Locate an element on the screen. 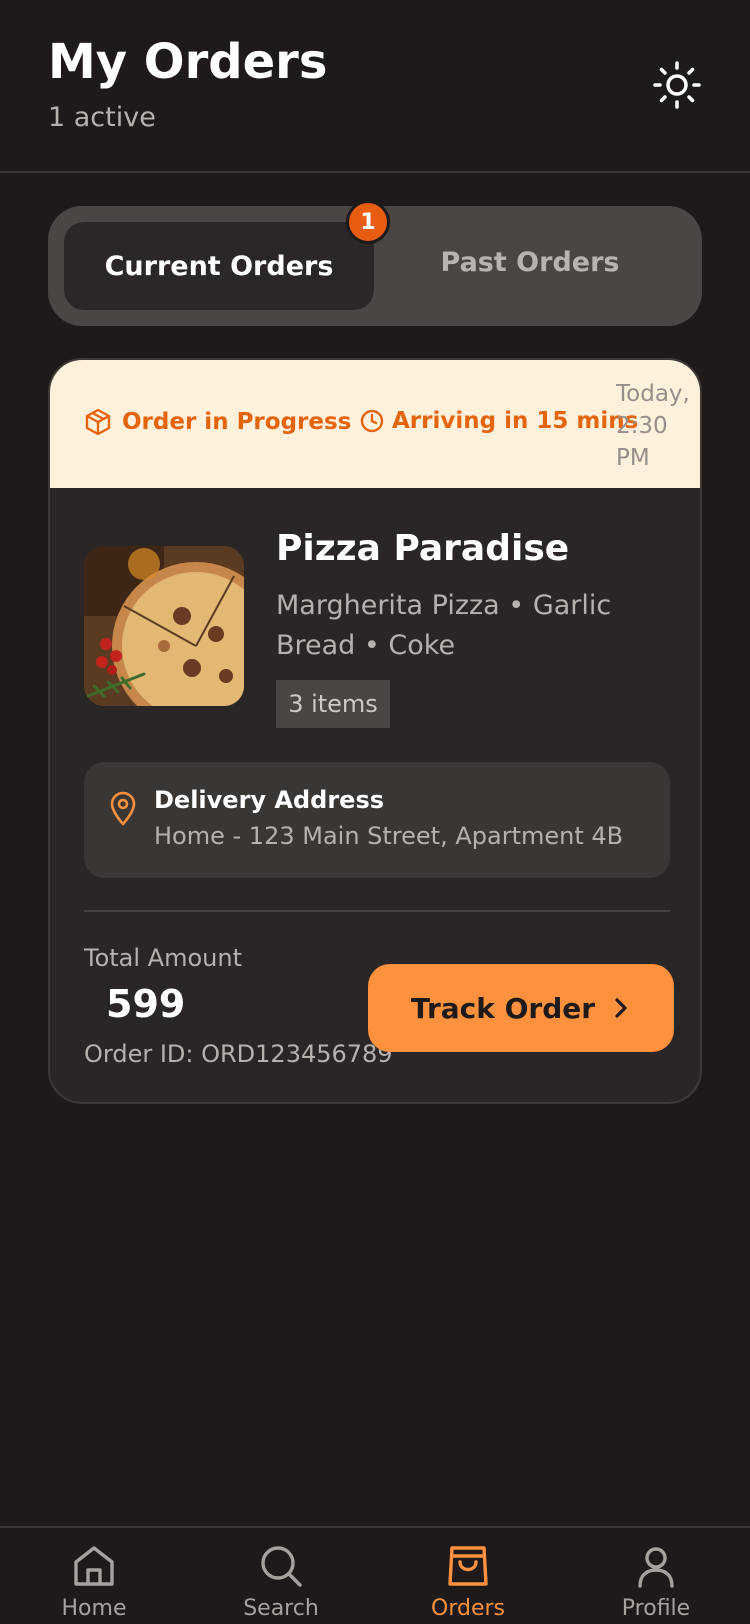  order-time: Today, 2:30 PM is located at coordinates (653, 426).